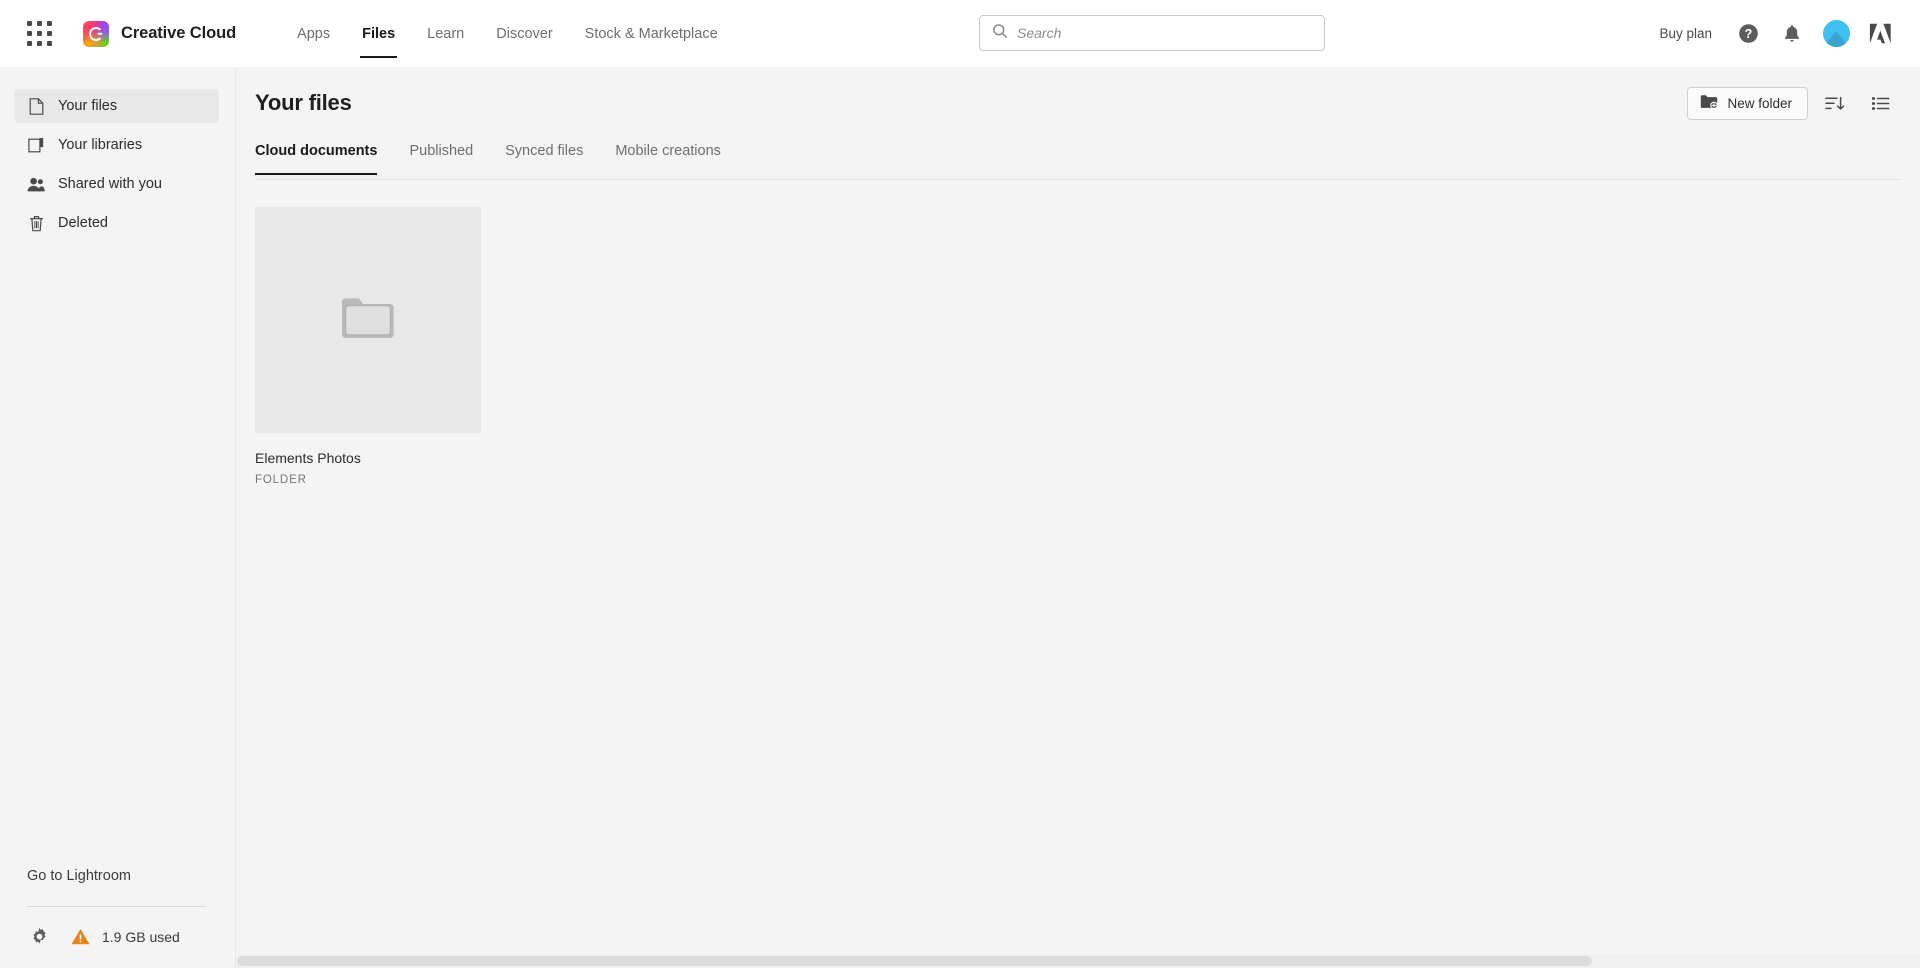 The image size is (1920, 968). I want to click on user-avatar, so click(1836, 34).